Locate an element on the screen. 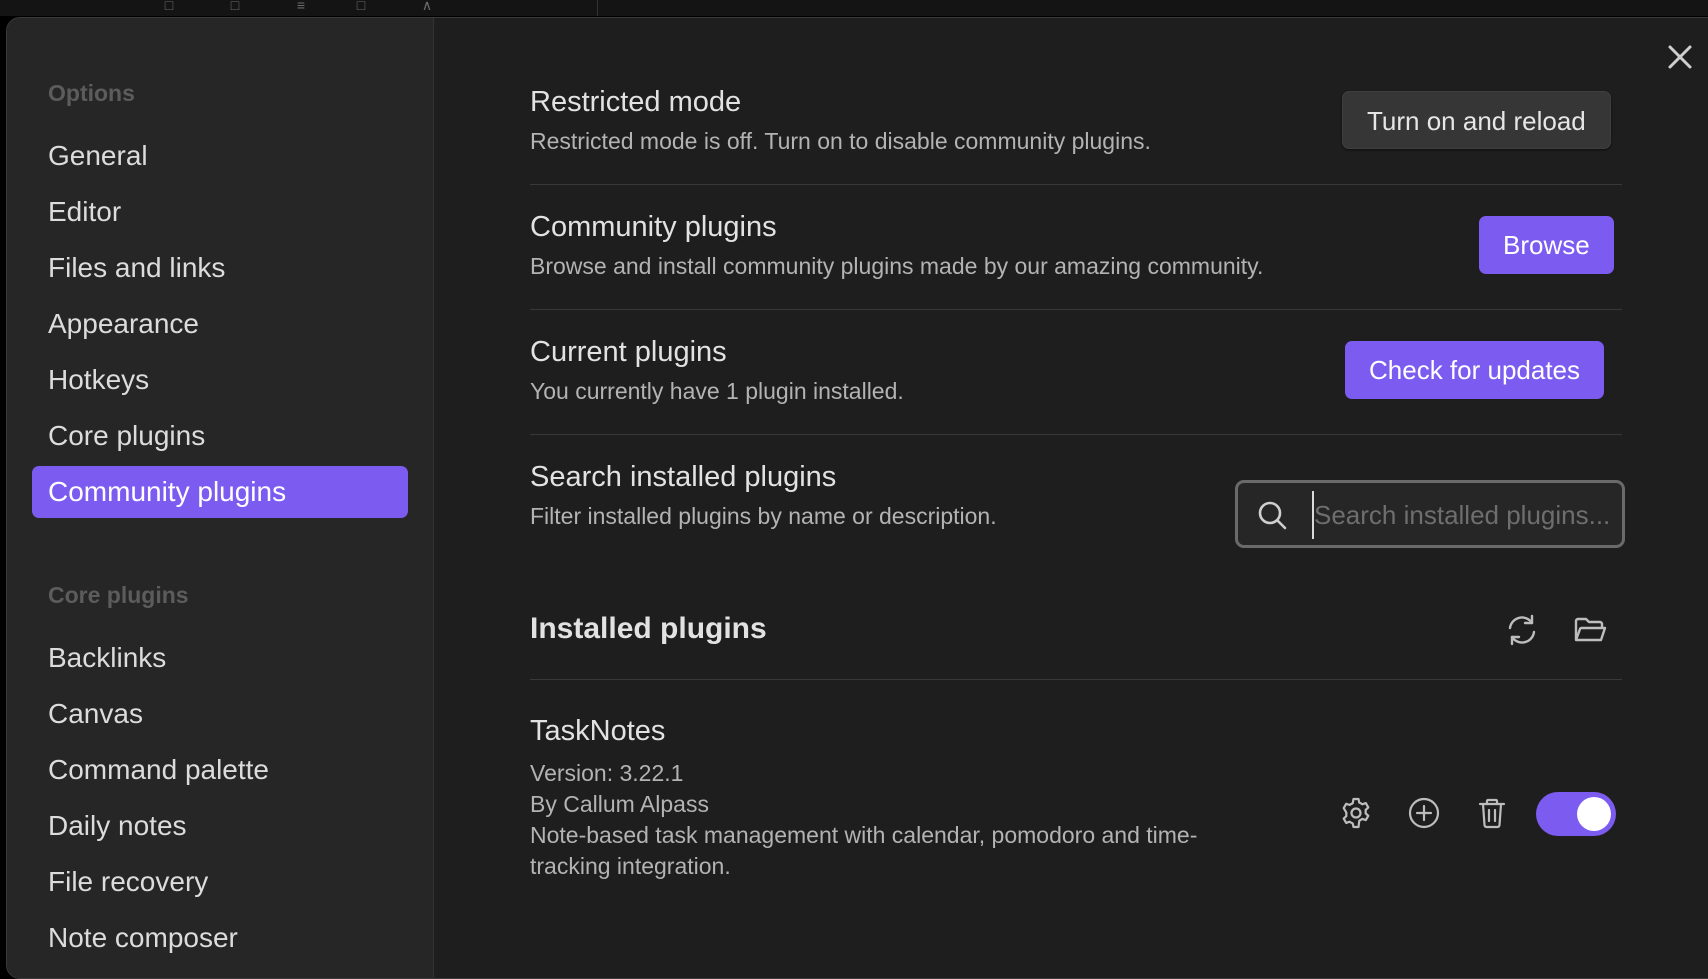  setting-name: Restricted mode is located at coordinates (636, 102).